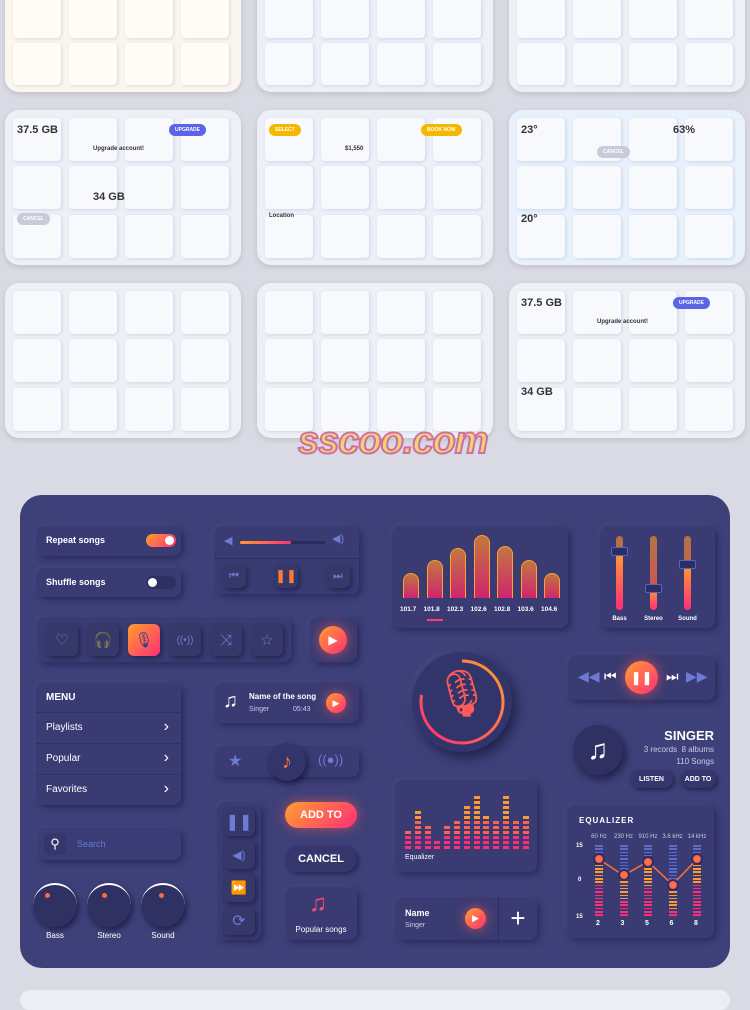  What do you see at coordinates (336, 703) in the screenshot?
I see `song-play-button: ▶` at bounding box center [336, 703].